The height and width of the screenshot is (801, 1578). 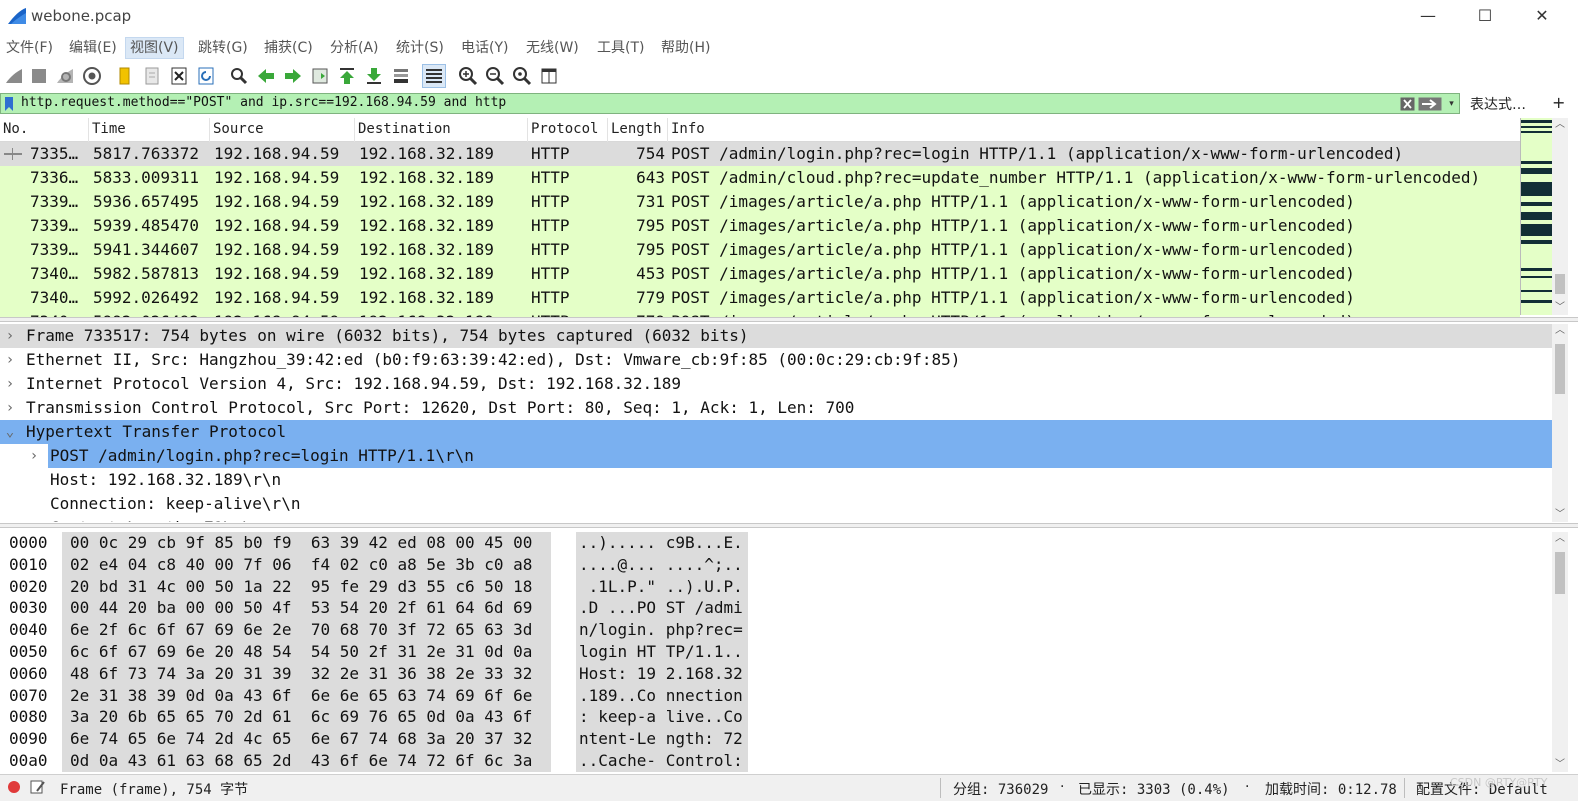 What do you see at coordinates (685, 48) in the screenshot?
I see `menu-help: 帮助(H)` at bounding box center [685, 48].